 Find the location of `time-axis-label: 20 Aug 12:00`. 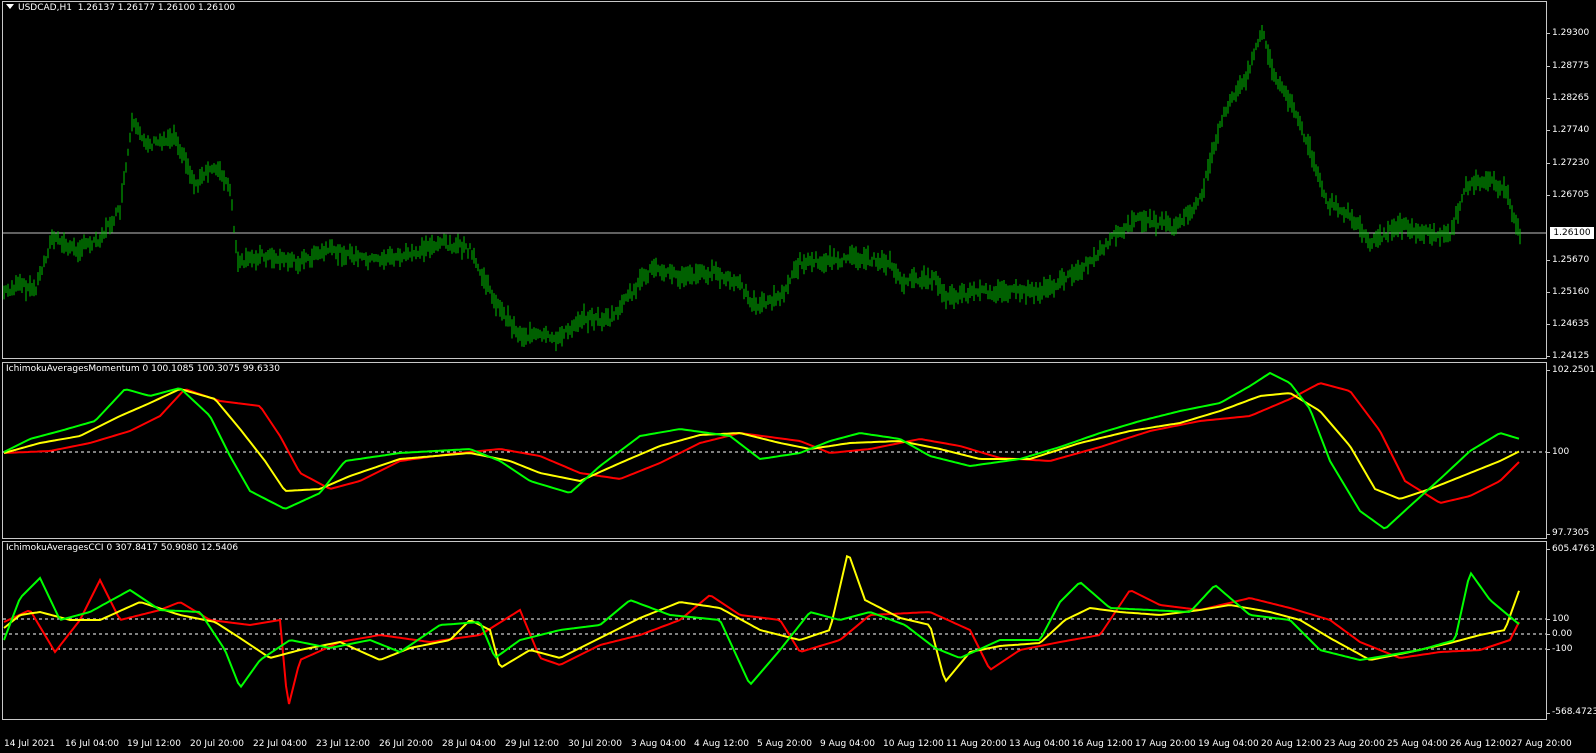

time-axis-label: 20 Aug 12:00 is located at coordinates (1291, 744).